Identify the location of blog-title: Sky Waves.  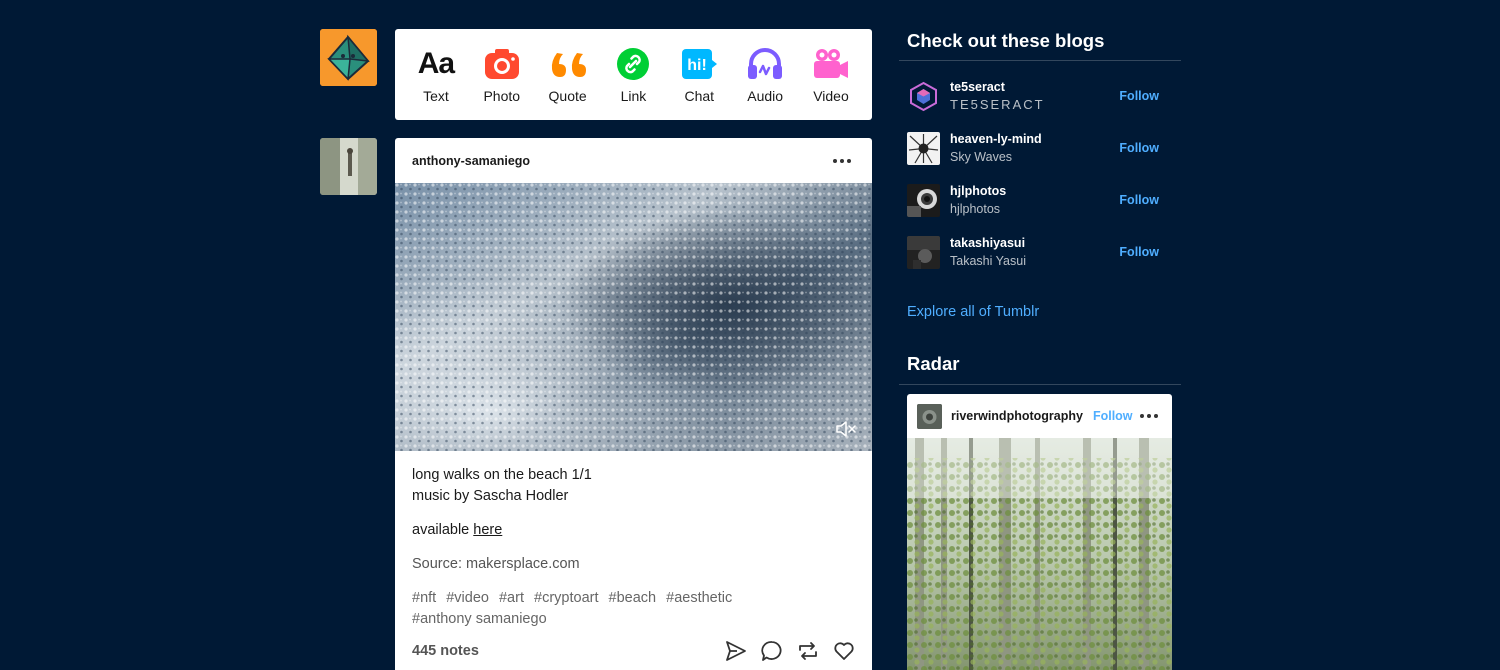
(981, 156).